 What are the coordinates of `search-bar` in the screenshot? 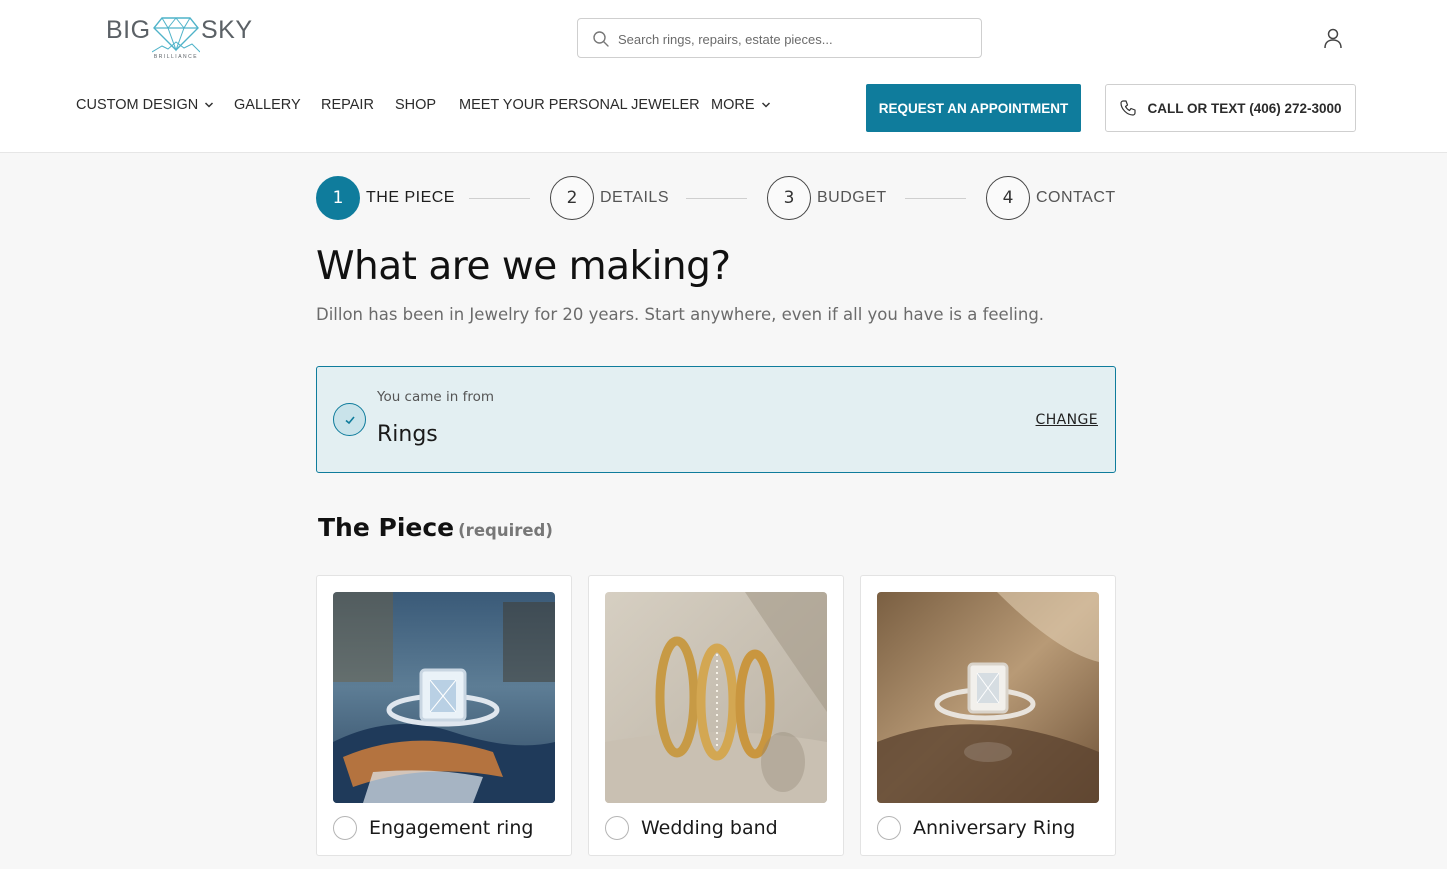 It's located at (779, 38).